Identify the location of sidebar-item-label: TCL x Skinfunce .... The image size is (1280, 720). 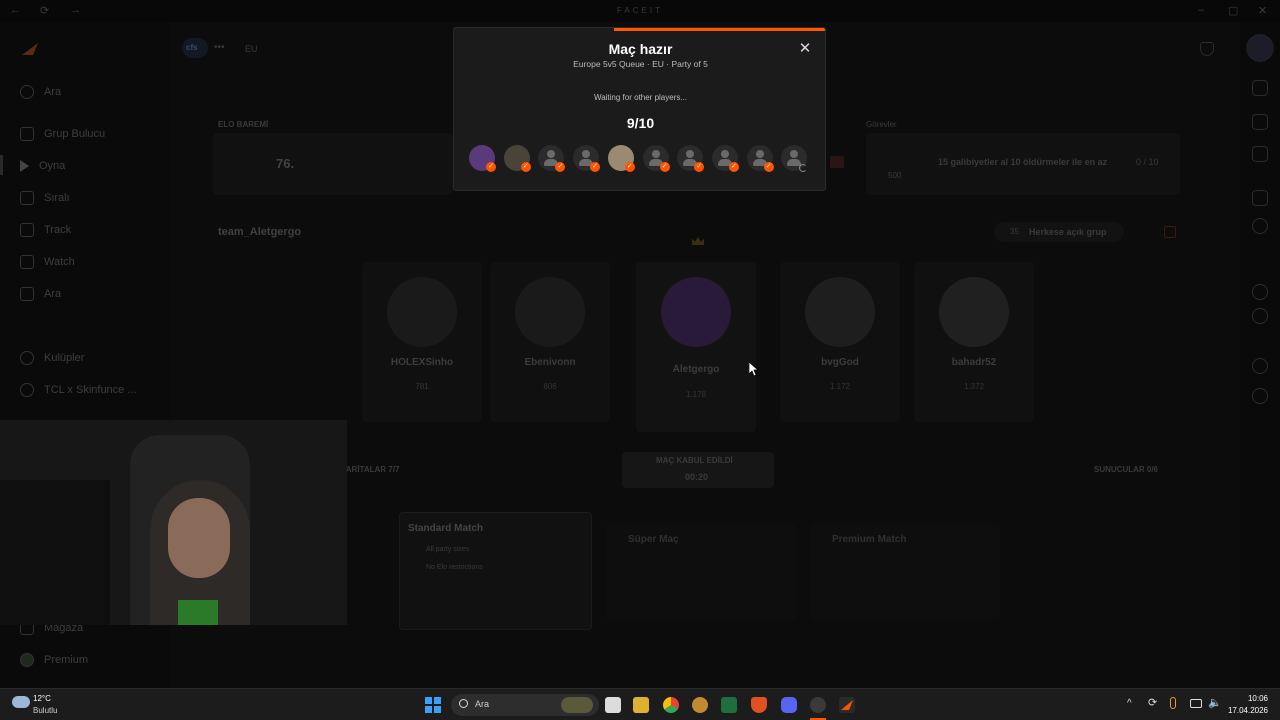
(90, 390).